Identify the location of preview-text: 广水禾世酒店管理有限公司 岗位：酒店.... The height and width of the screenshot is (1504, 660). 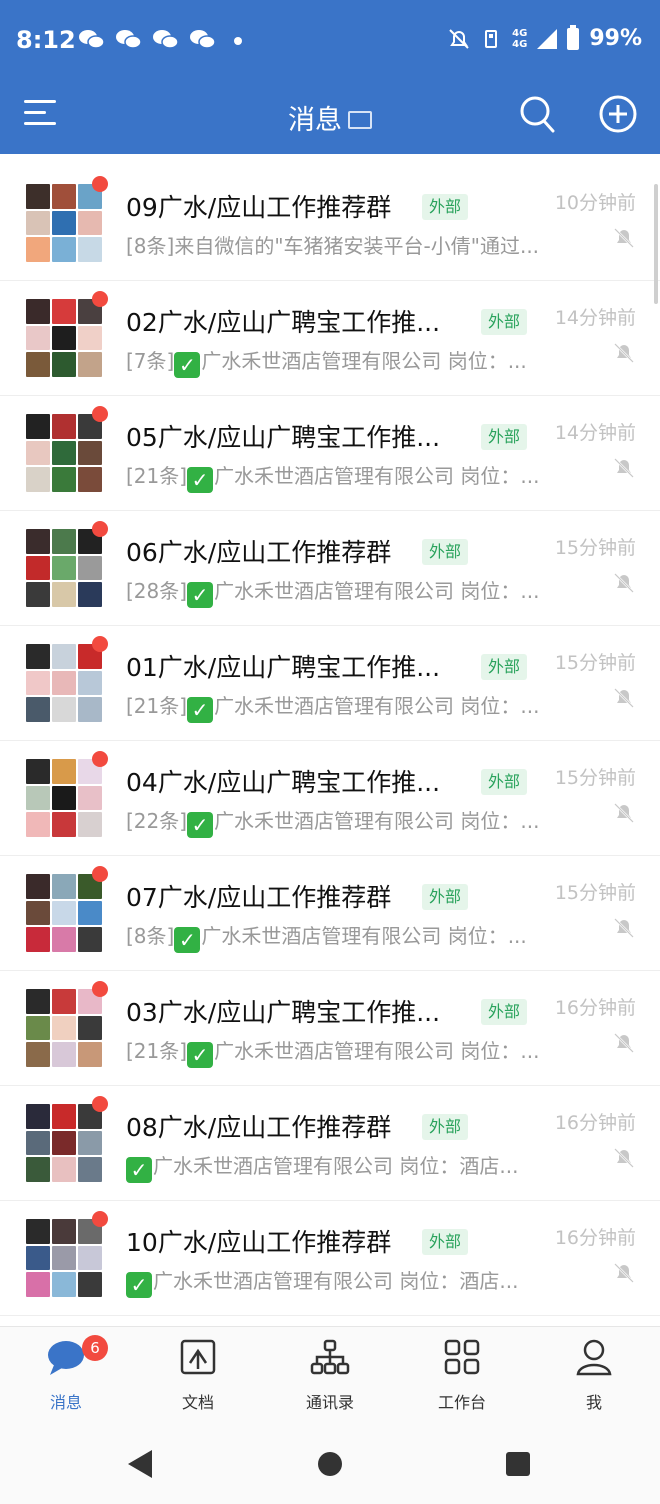
(336, 1166).